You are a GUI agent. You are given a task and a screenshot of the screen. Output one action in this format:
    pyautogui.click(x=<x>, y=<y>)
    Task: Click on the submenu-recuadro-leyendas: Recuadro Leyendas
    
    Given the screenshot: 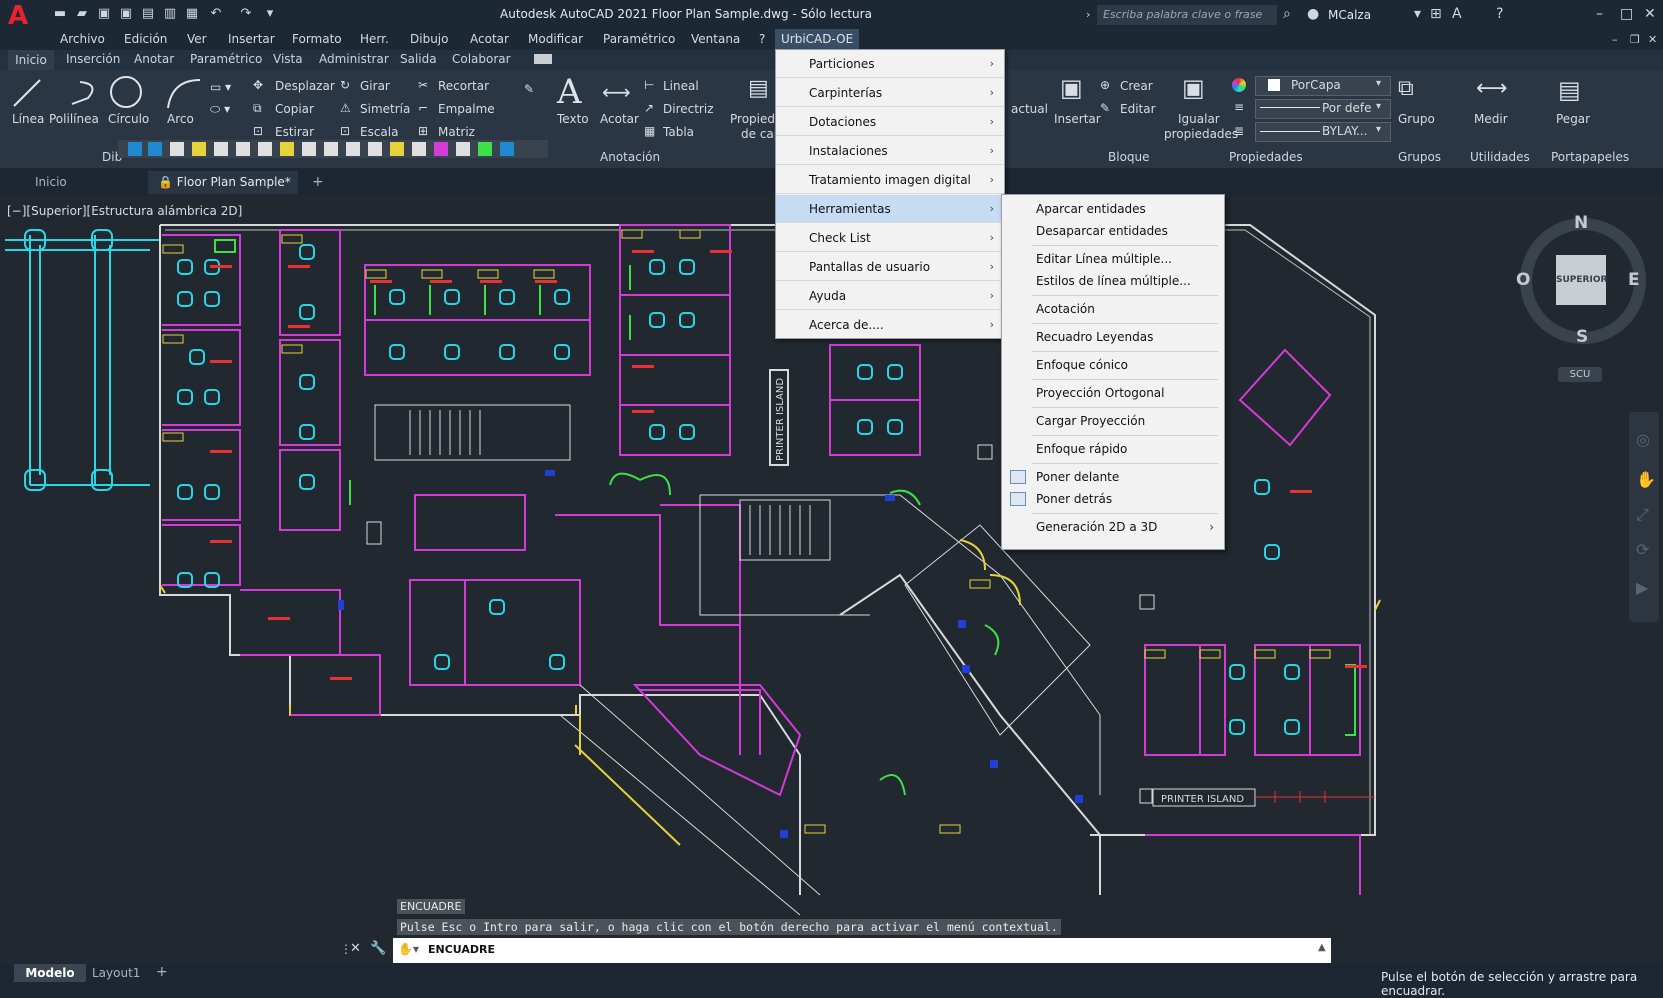 What is the action you would take?
    pyautogui.click(x=1113, y=337)
    